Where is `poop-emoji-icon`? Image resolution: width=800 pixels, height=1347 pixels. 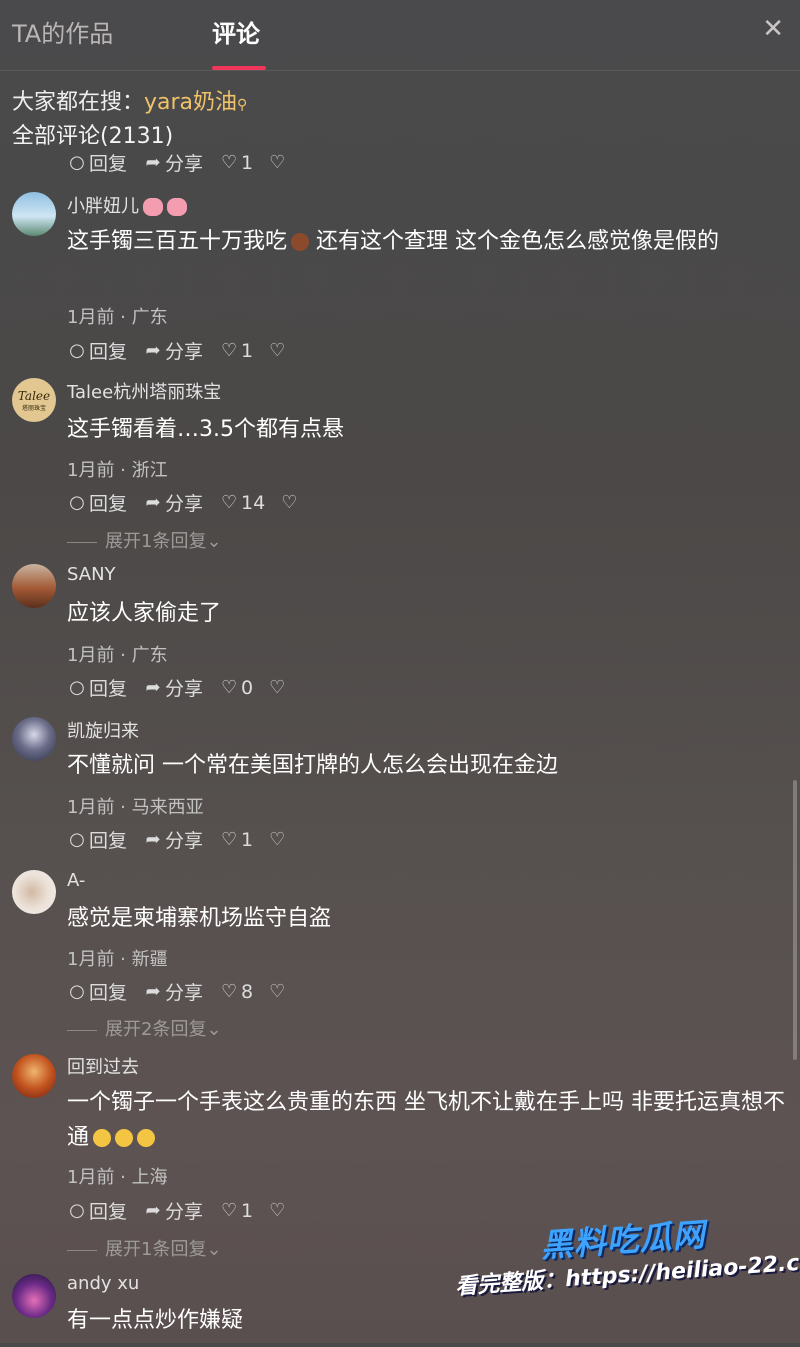 poop-emoji-icon is located at coordinates (300, 242).